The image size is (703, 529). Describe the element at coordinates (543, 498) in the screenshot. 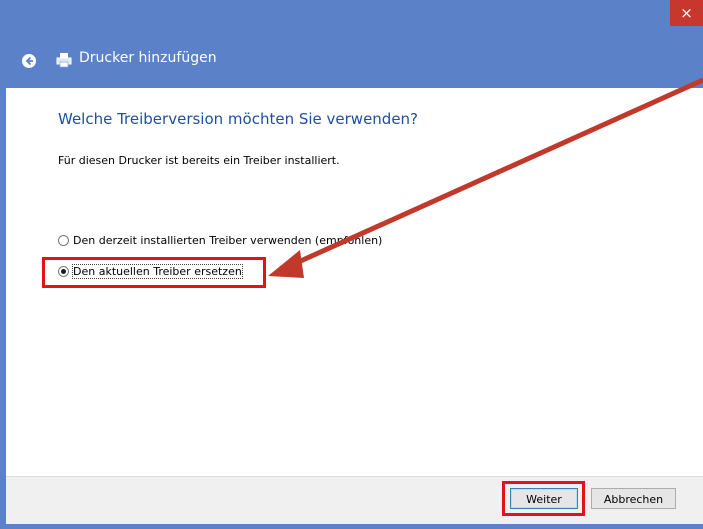

I see `highlight-box-next` at that location.